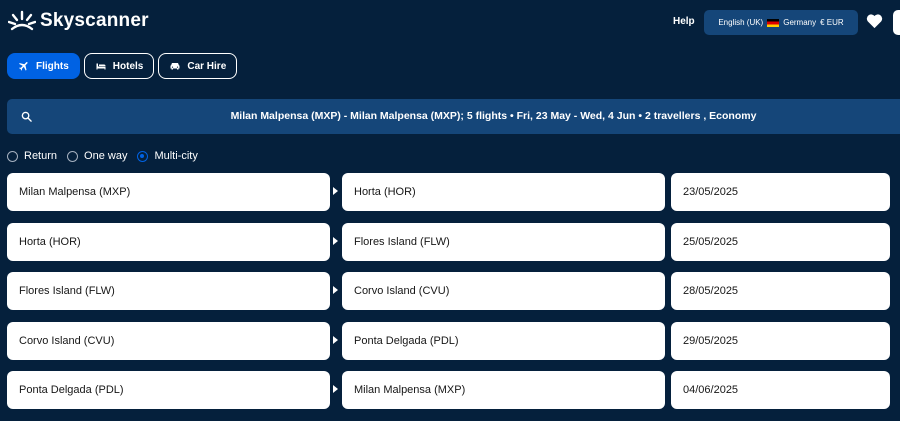 The height and width of the screenshot is (421, 900). I want to click on to-field: Corvo Island (CVU), so click(503, 291).